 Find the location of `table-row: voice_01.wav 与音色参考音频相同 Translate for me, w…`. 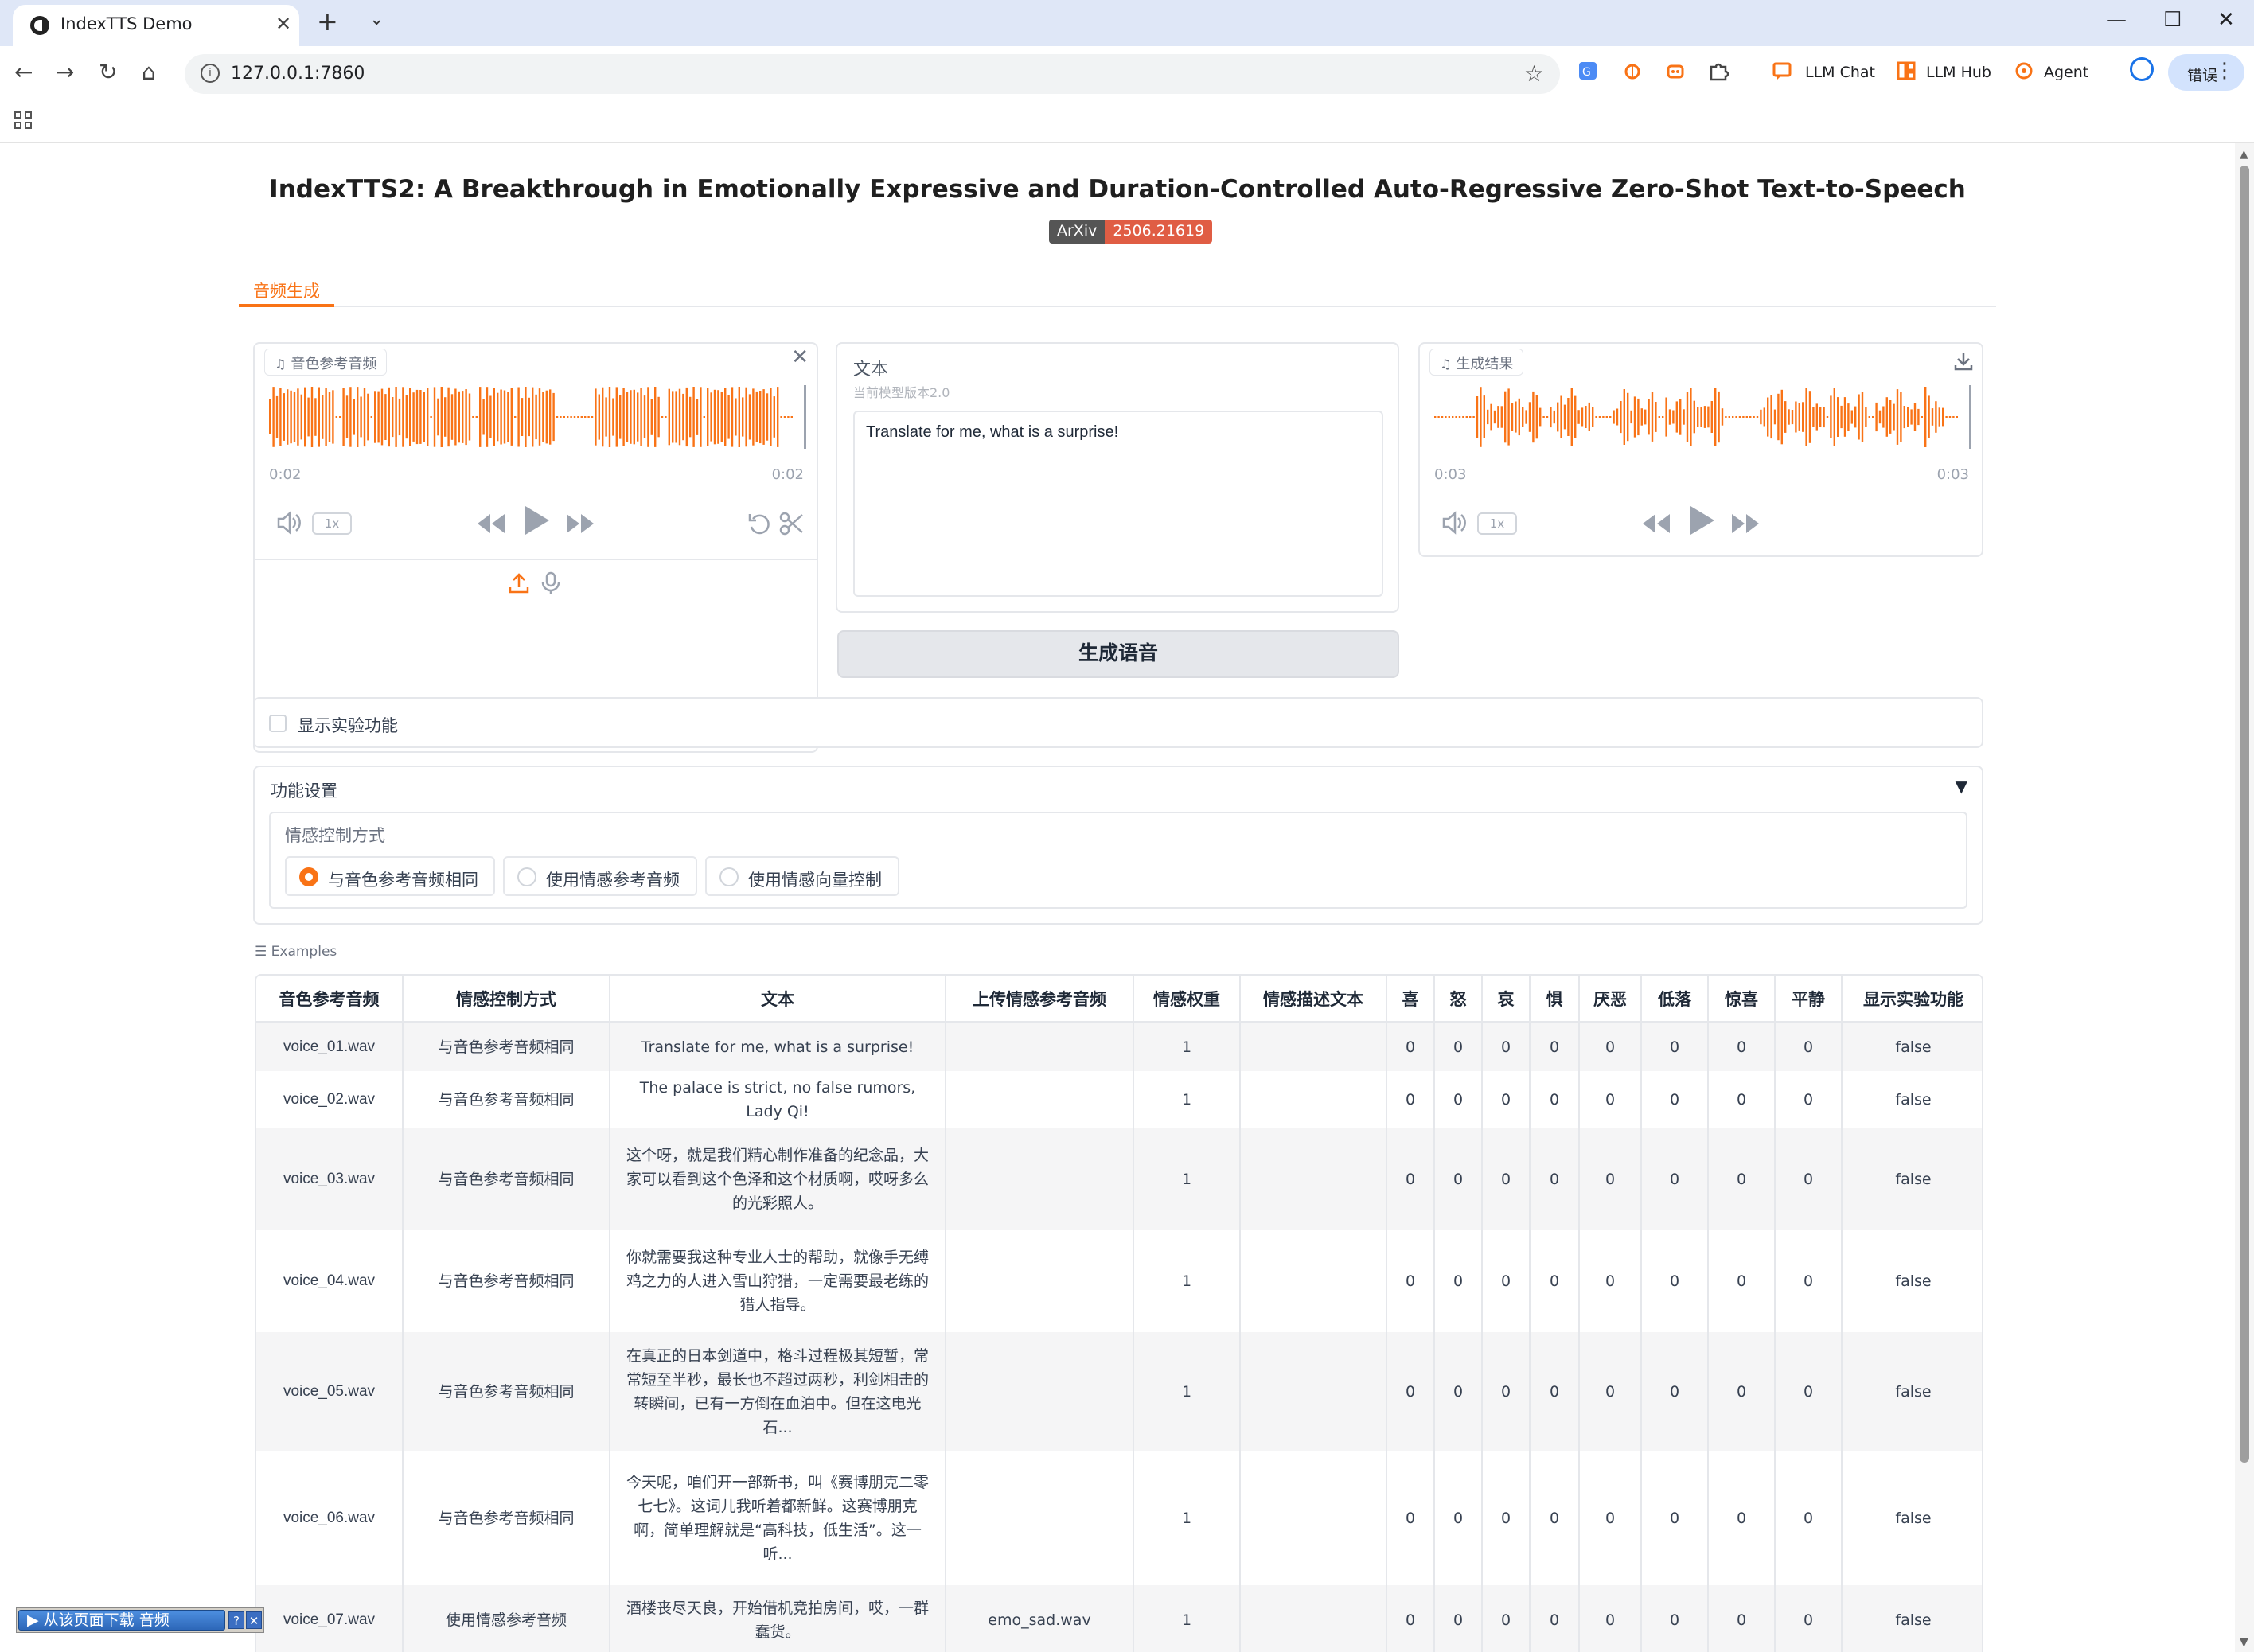

table-row: voice_01.wav 与音色参考音频相同 Translate for me, w… is located at coordinates (1119, 1046).